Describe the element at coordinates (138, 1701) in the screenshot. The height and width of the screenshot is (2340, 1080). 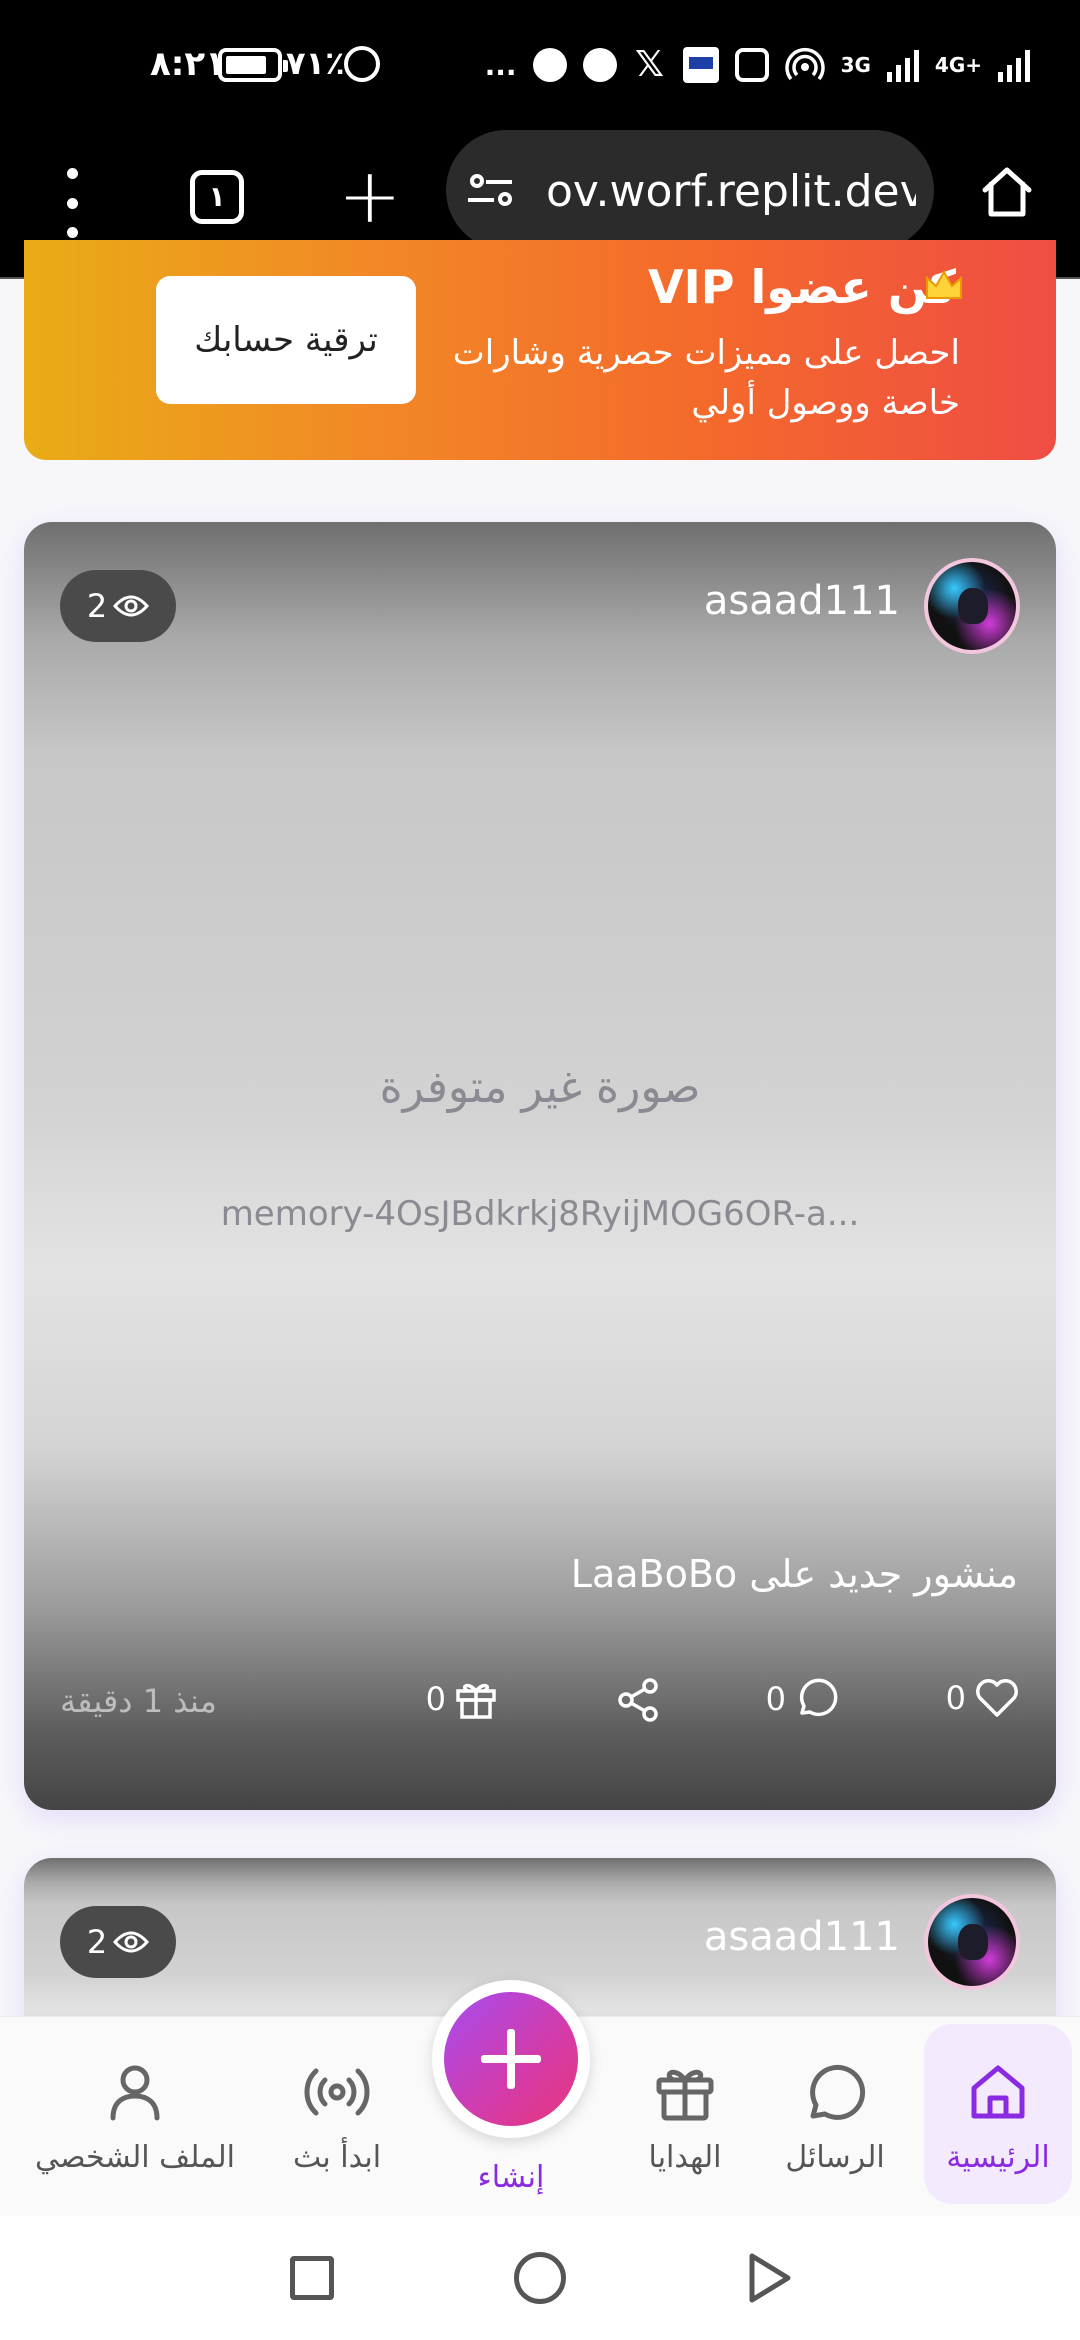
I see `post-time: منذ 1 دقيقة` at that location.